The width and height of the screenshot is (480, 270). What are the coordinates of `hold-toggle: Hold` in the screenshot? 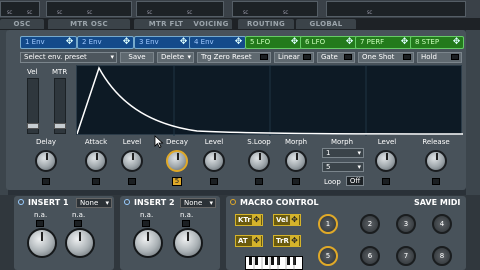 It's located at (439, 57).